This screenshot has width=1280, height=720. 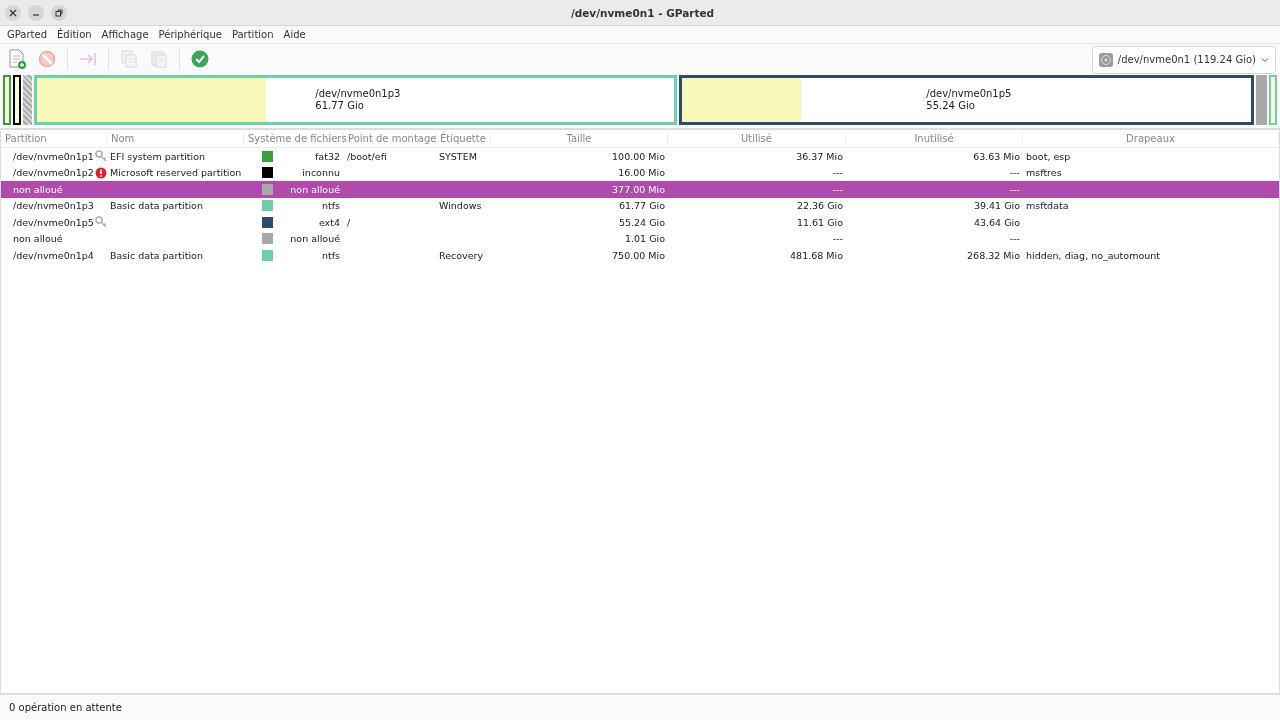 I want to click on table-cell: 16.00 Mio, so click(x=641, y=173).